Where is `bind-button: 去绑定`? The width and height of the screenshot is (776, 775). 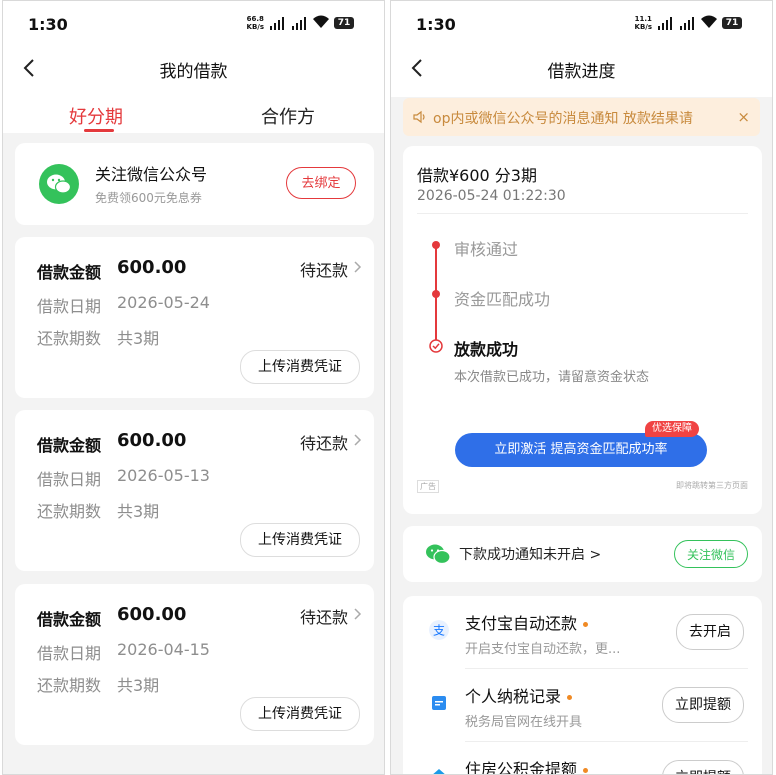 bind-button: 去绑定 is located at coordinates (321, 183).